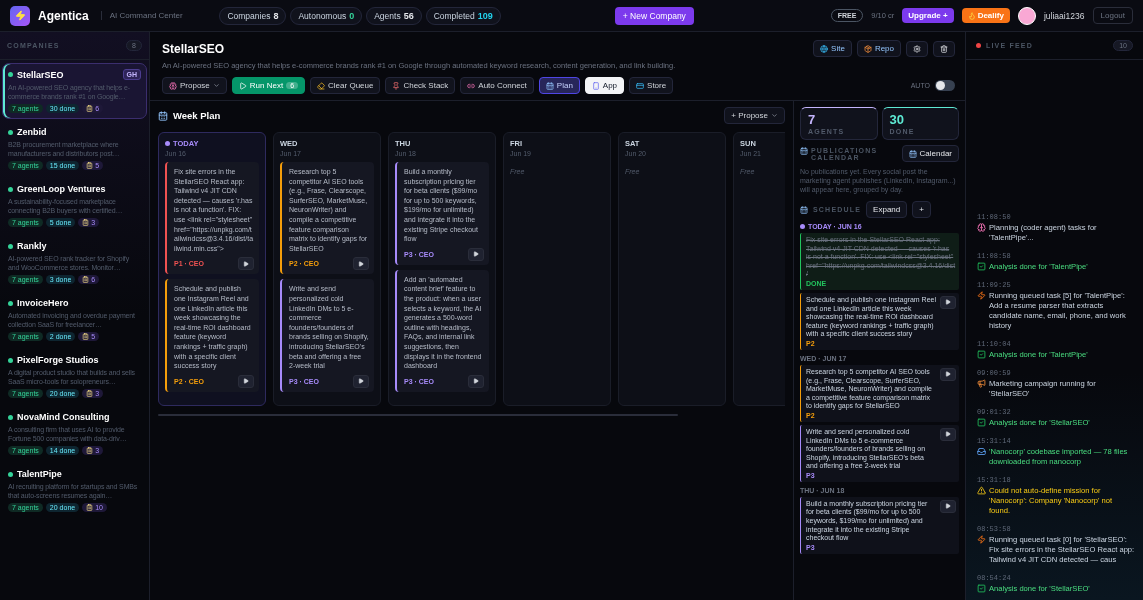 The height and width of the screenshot is (600, 1143). What do you see at coordinates (1064, 15) in the screenshot?
I see `username: juliaai1236` at bounding box center [1064, 15].